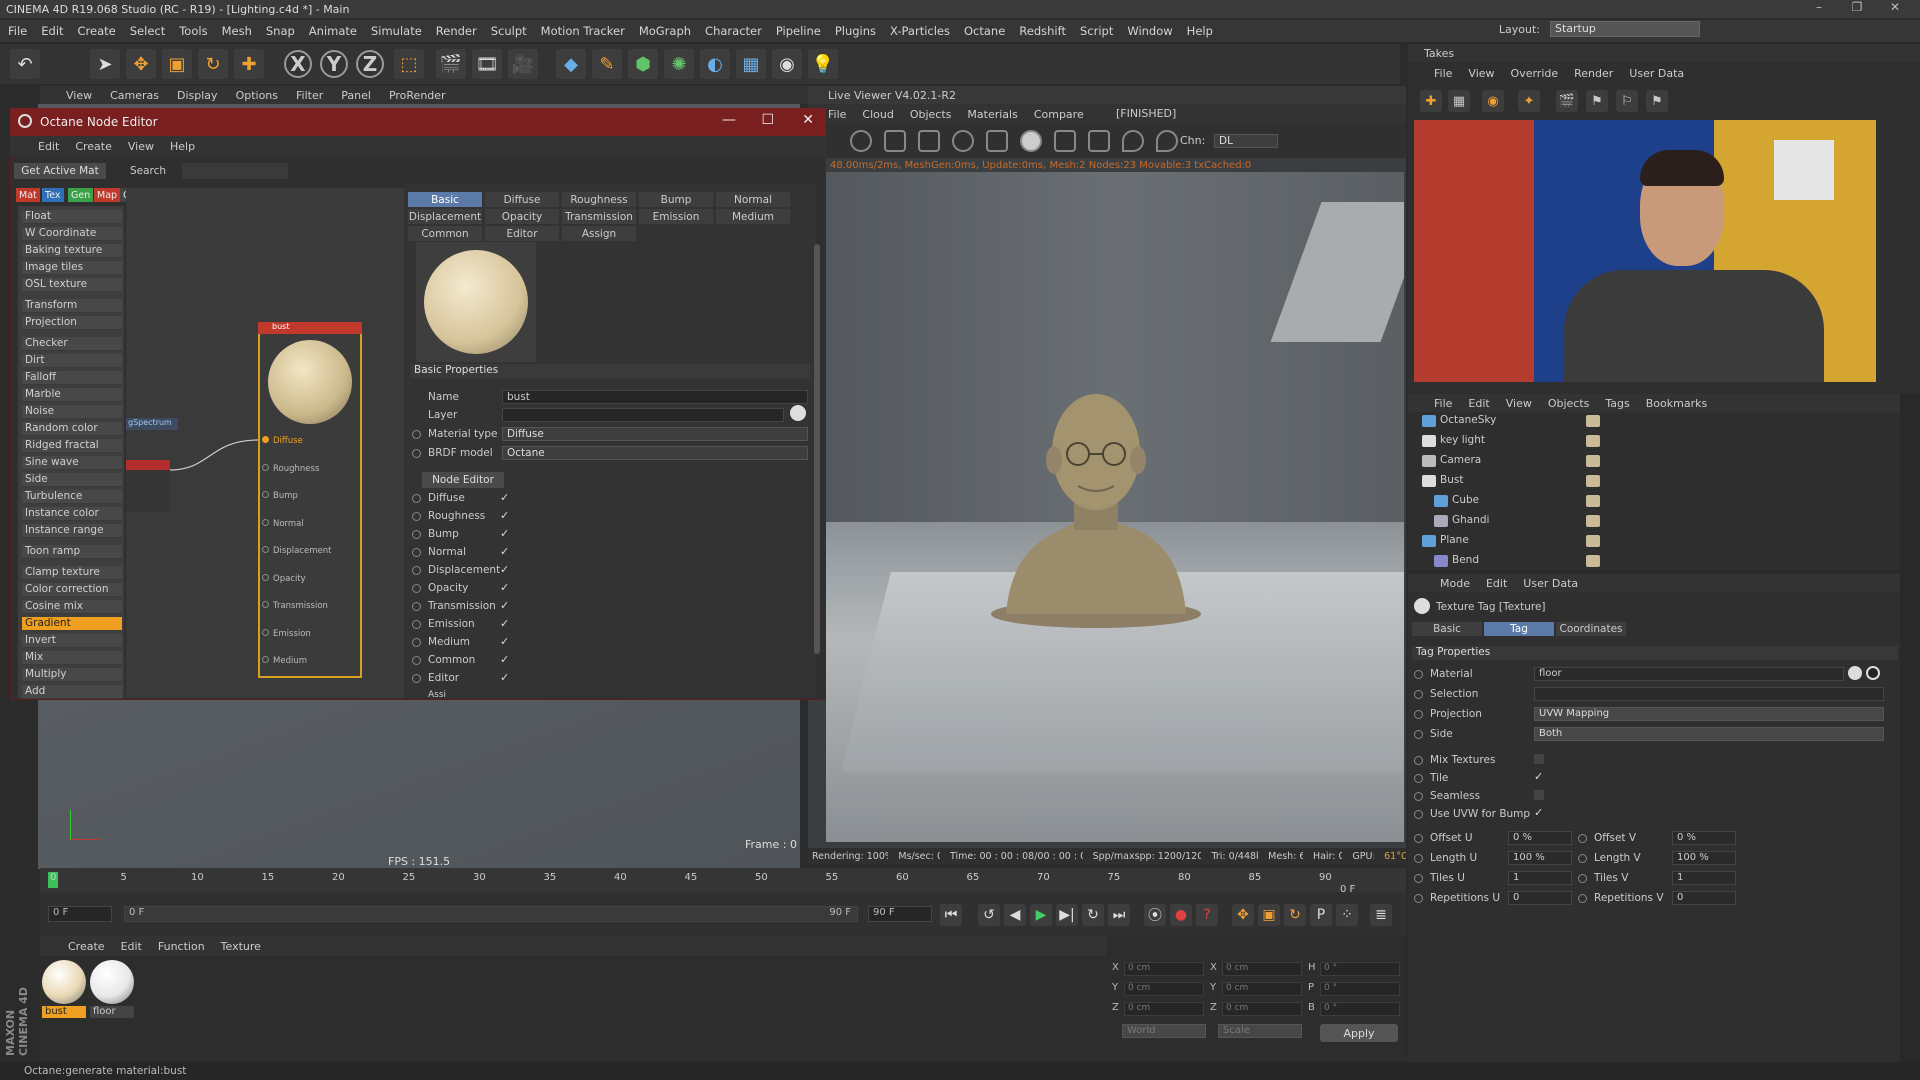 The image size is (1920, 1080). I want to click on property-tab-diffuse: Diffuse, so click(522, 199).